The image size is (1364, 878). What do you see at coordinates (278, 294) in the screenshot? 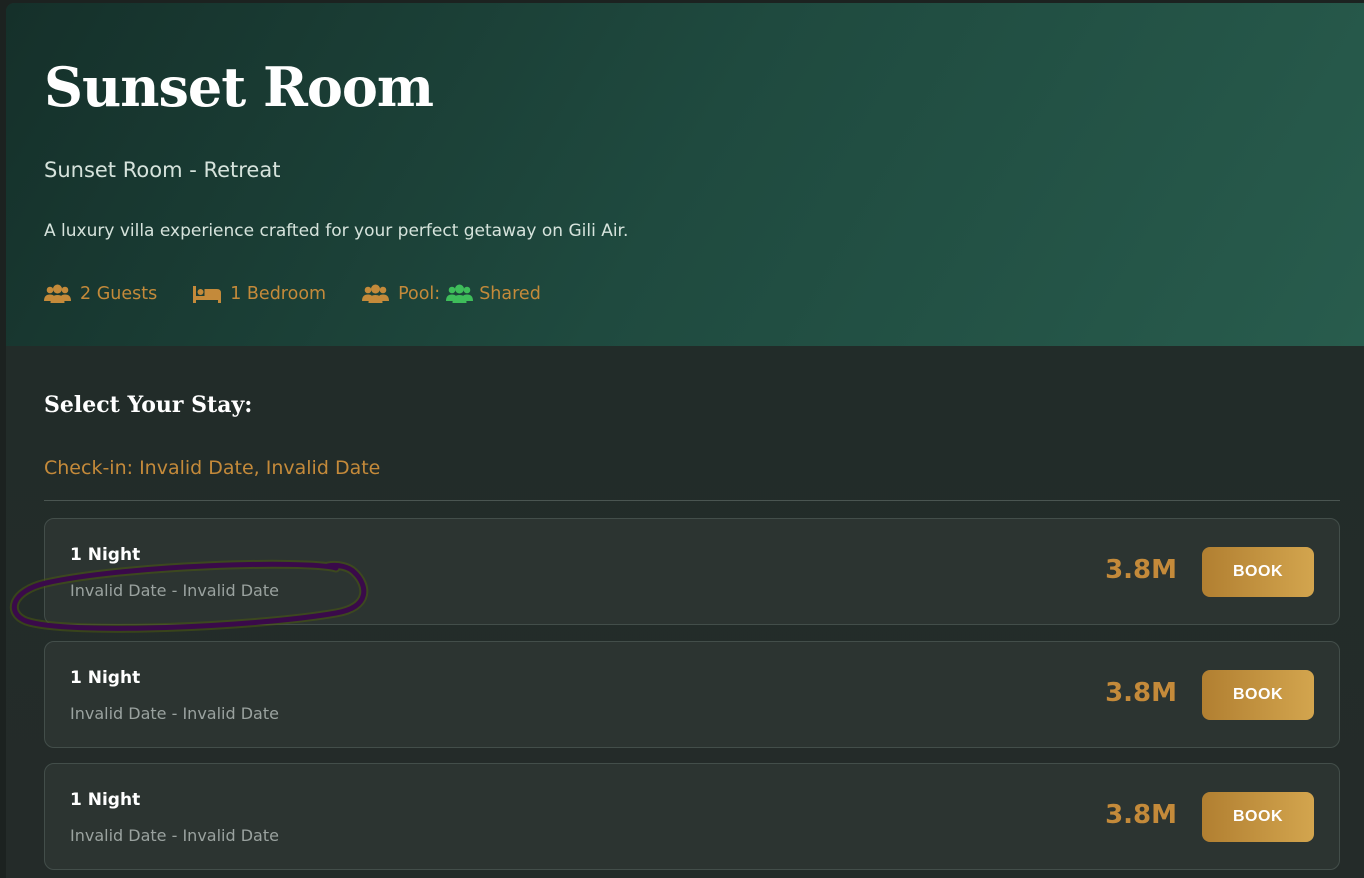
I see `bedrooms-label: 1 Bedroom` at bounding box center [278, 294].